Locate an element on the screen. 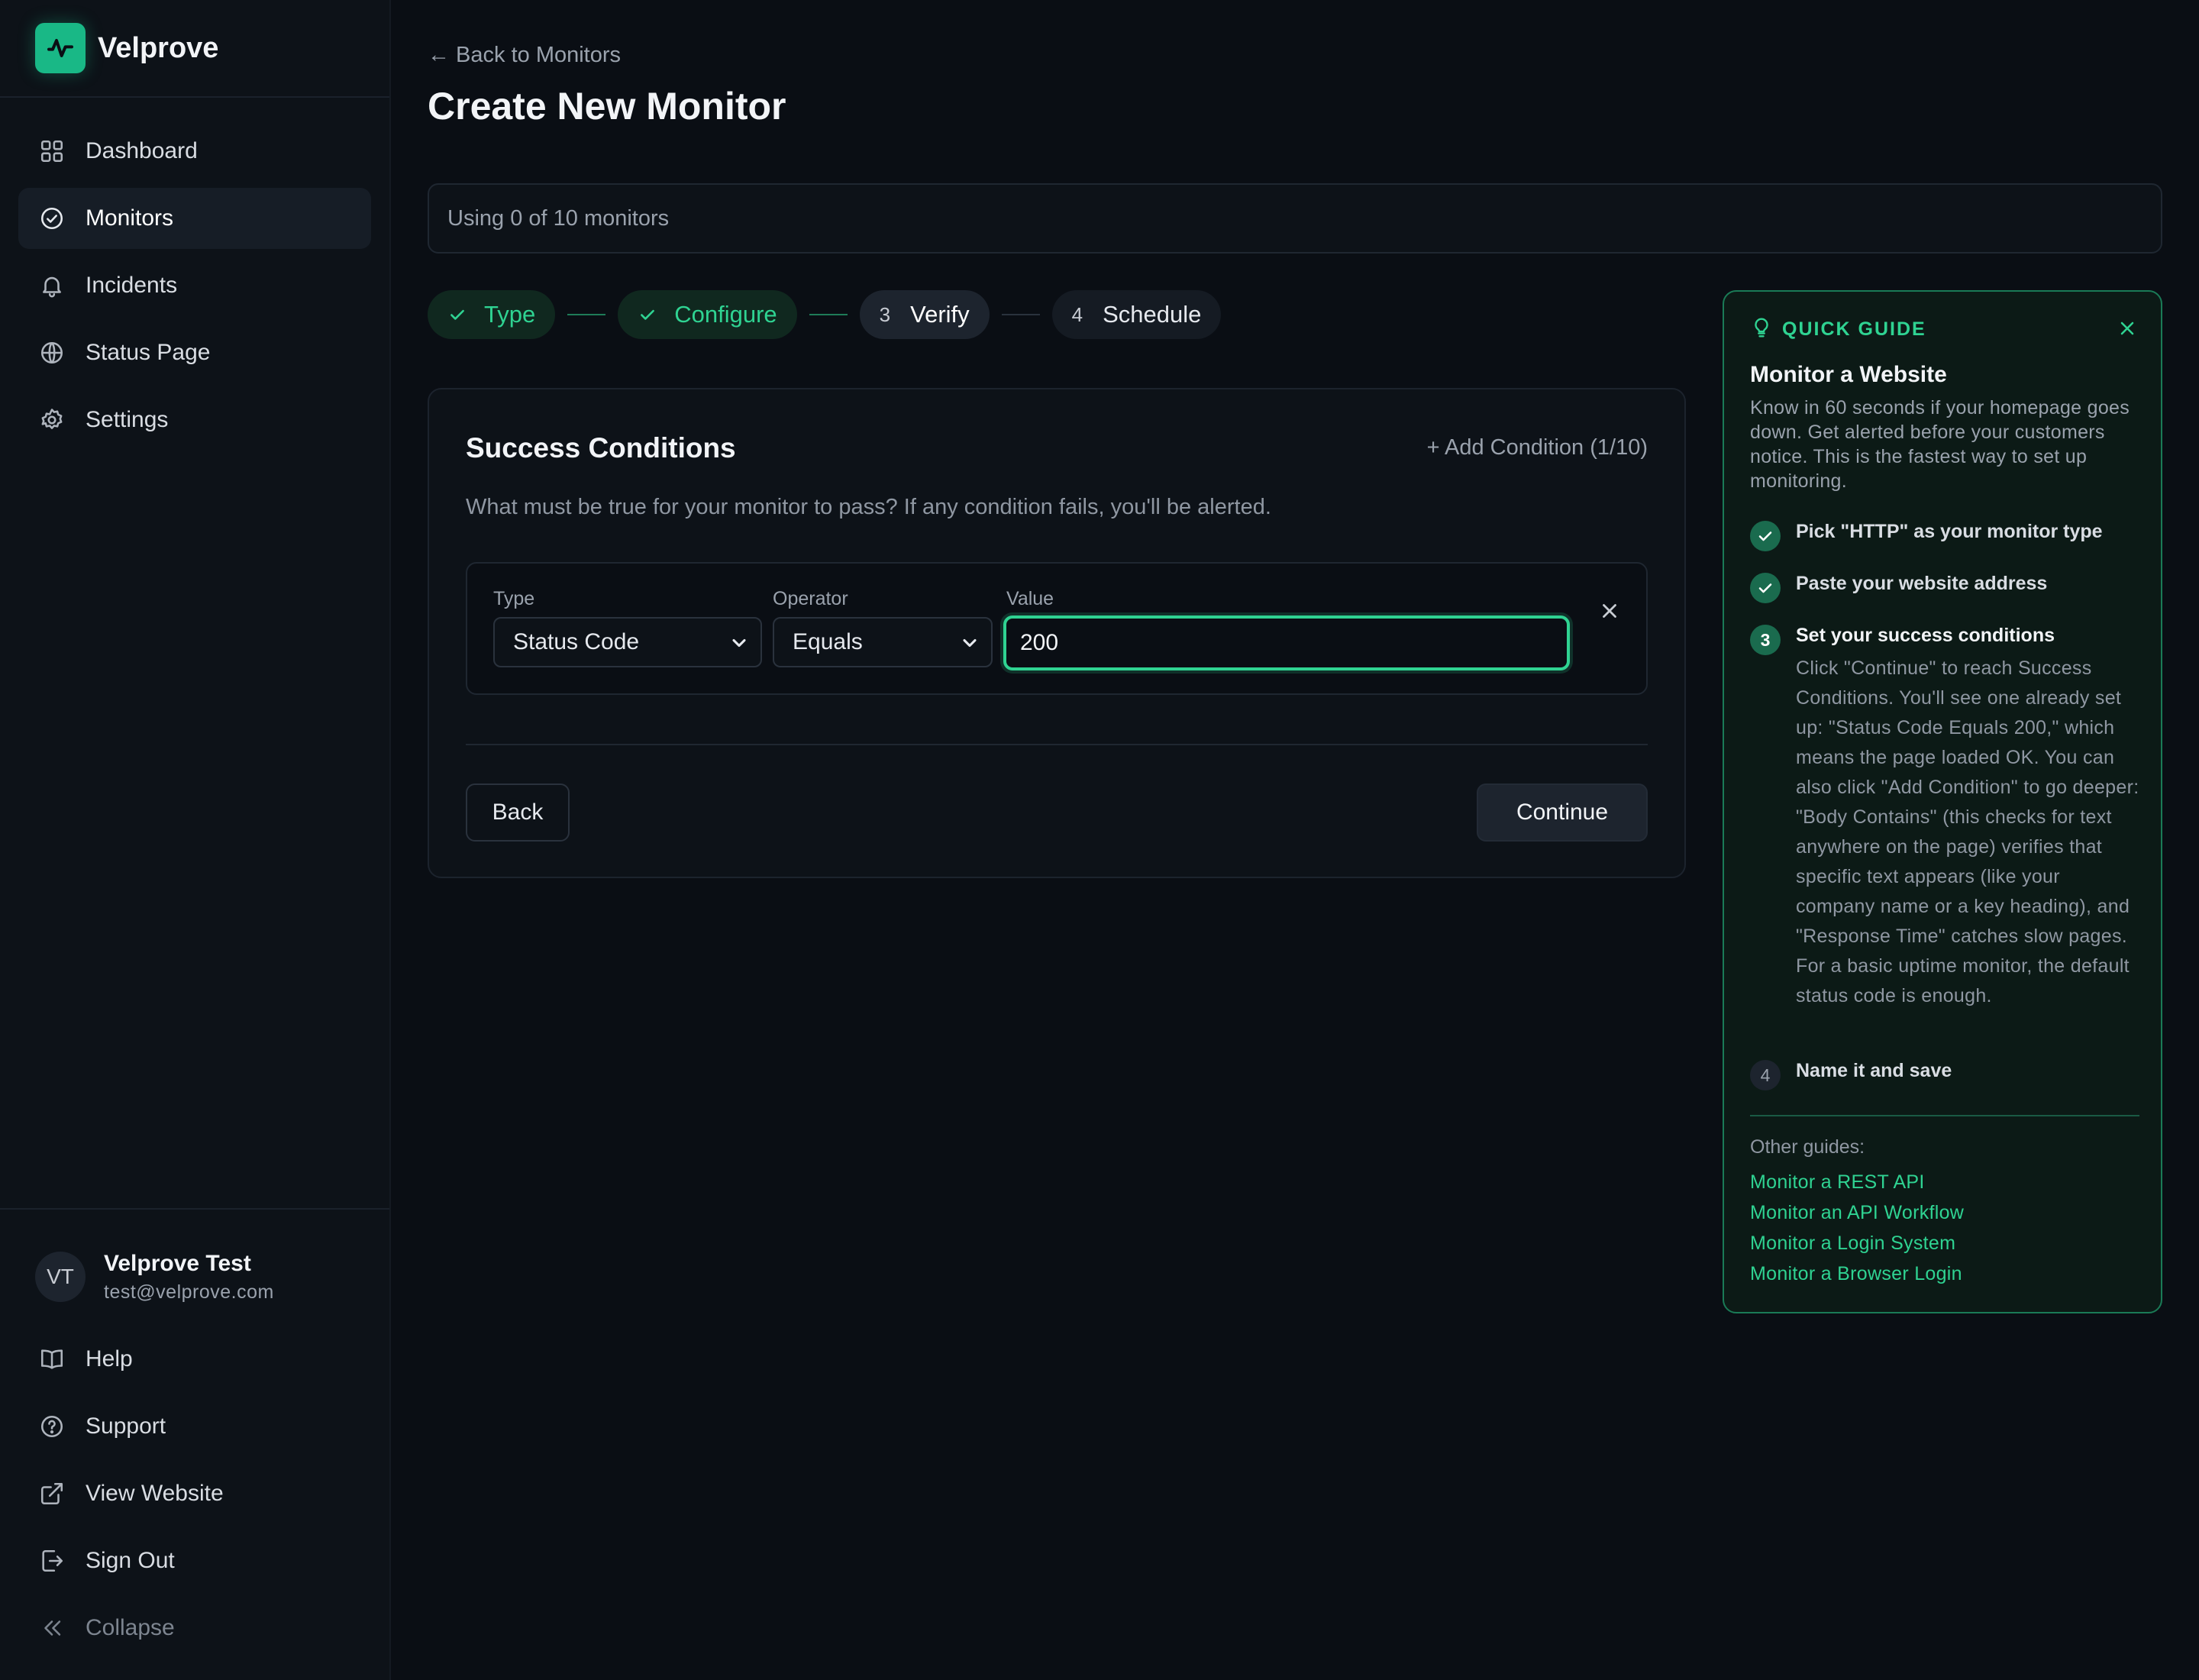 The image size is (2199, 1680). sidebar-item-sign-out: Sign Out is located at coordinates (195, 1560).